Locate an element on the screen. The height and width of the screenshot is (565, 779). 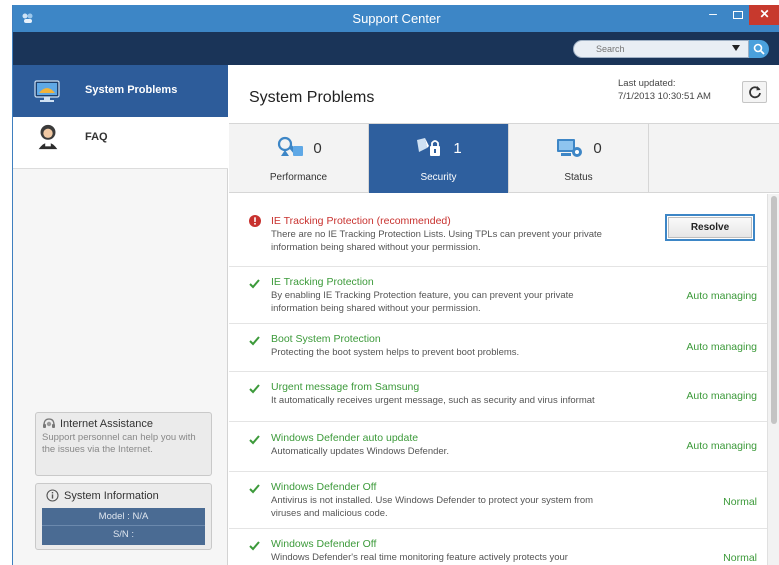
search-button is located at coordinates (759, 49).